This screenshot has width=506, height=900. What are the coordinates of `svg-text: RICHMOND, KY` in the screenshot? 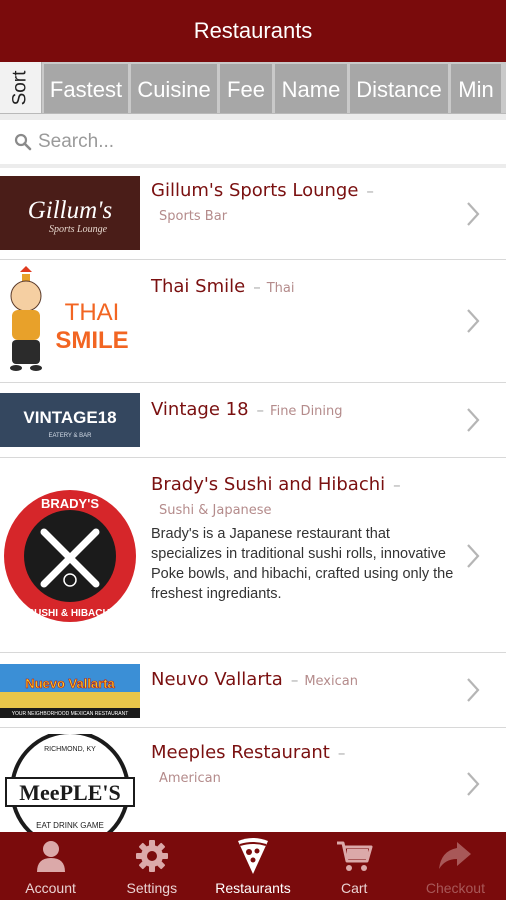 It's located at (70, 749).